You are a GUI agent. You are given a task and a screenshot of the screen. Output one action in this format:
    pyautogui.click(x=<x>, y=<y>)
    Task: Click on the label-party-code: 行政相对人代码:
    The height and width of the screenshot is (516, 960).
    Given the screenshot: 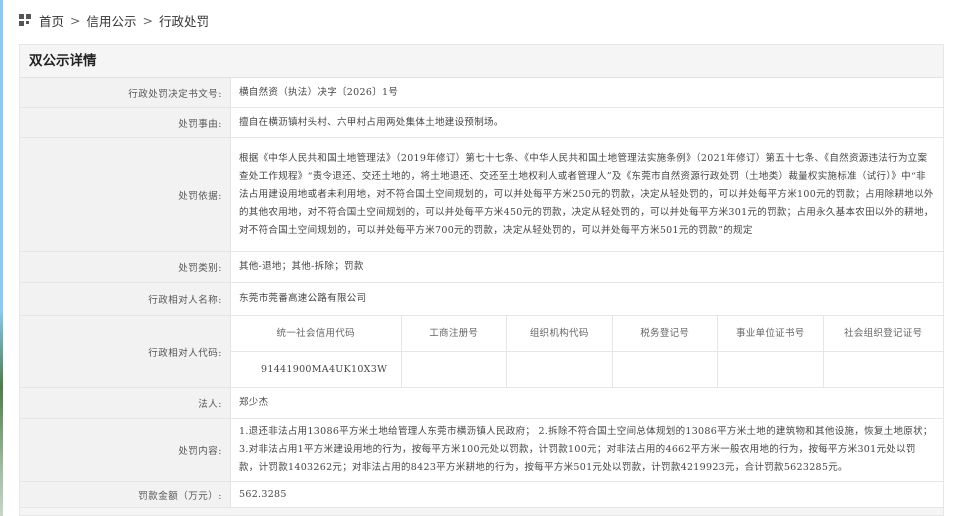 What is the action you would take?
    pyautogui.click(x=125, y=351)
    